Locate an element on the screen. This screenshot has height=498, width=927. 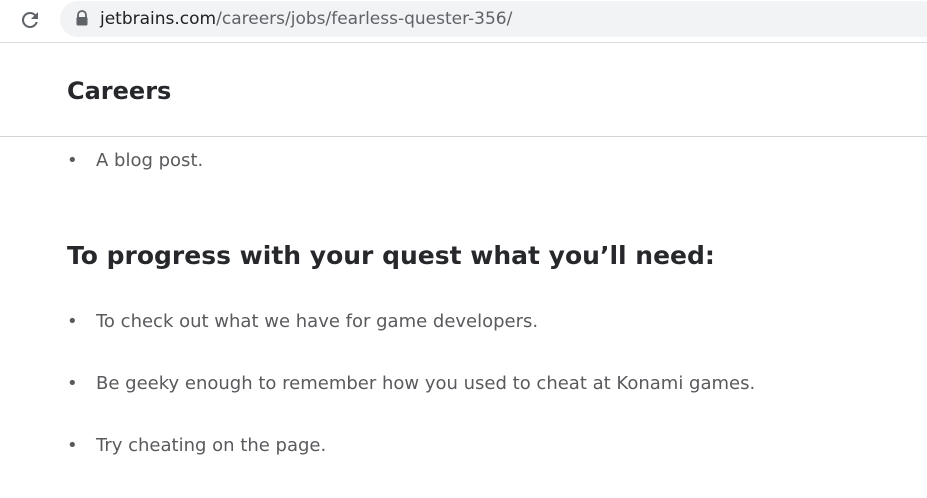
list-item: • Try cheating on the page. is located at coordinates (196, 446).